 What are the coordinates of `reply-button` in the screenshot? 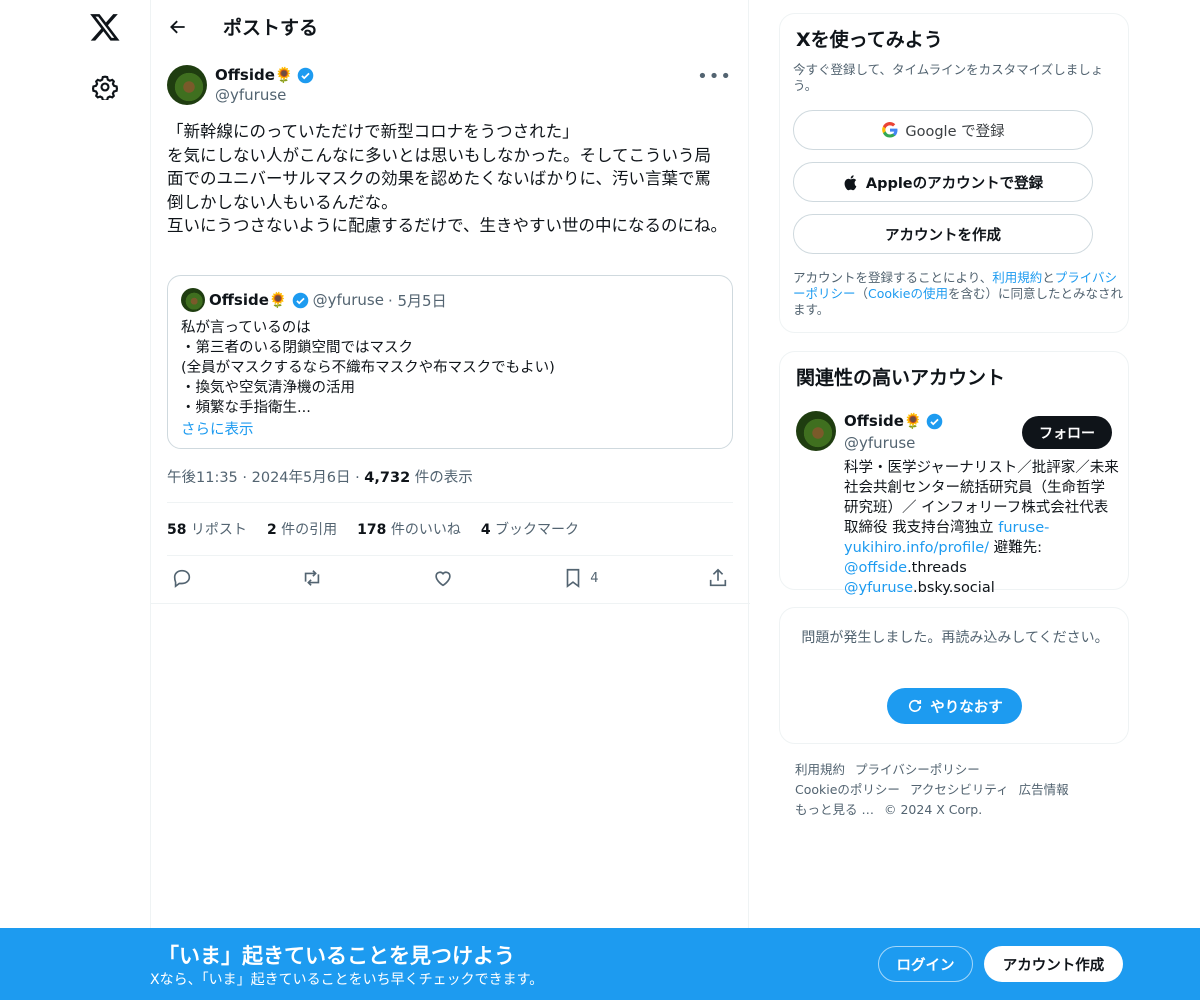 It's located at (182, 578).